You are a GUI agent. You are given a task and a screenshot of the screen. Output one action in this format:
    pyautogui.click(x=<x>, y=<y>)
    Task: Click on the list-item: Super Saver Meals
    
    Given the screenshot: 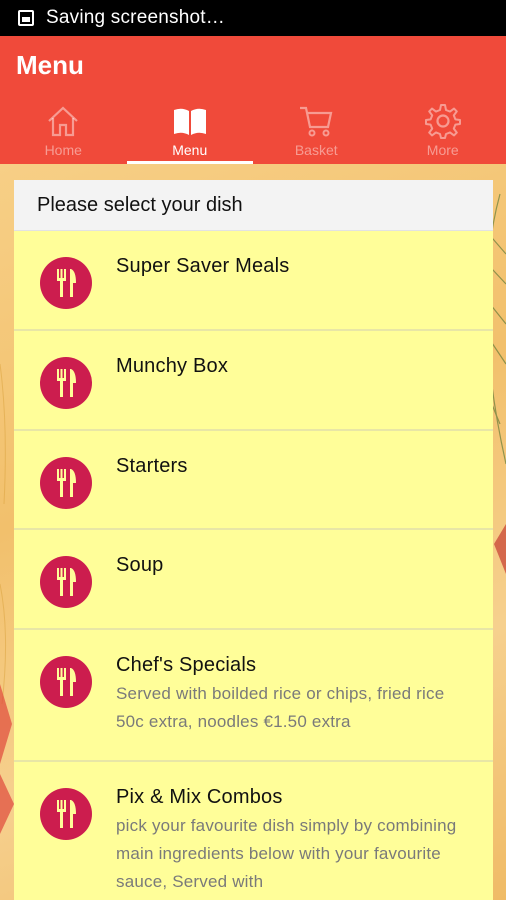 What is the action you would take?
    pyautogui.click(x=253, y=281)
    